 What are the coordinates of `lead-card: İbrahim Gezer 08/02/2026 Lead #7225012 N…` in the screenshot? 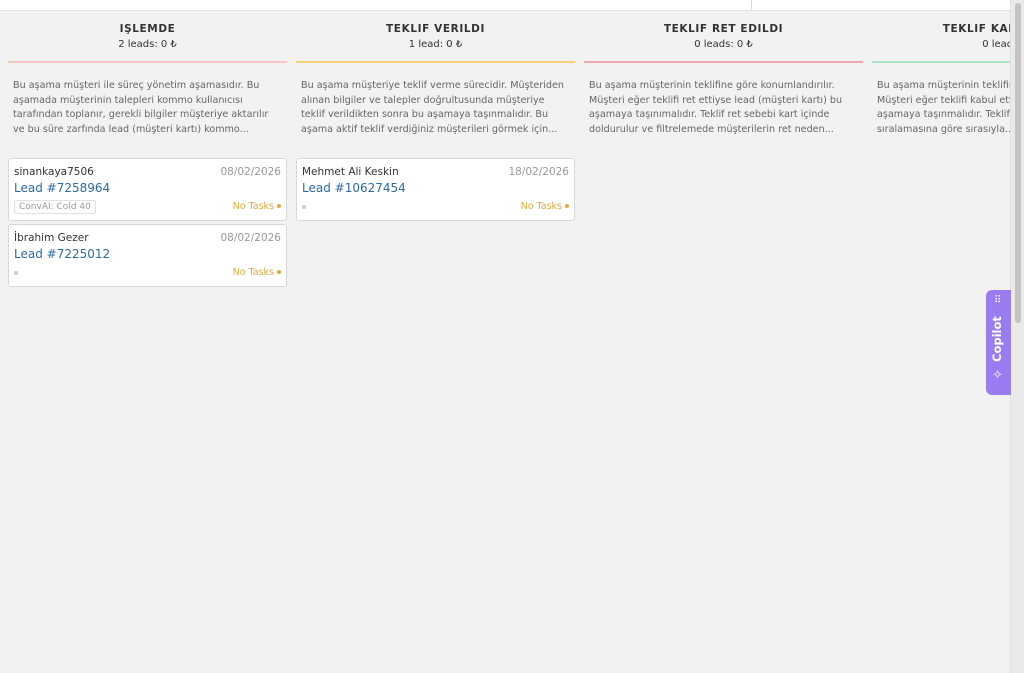 It's located at (147, 255).